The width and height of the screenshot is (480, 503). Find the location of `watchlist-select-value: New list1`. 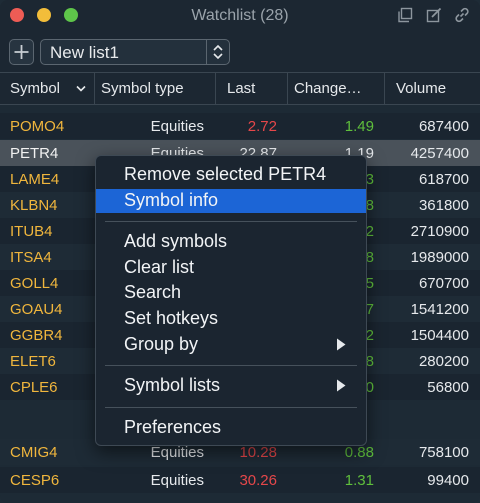

watchlist-select-value: New list1 is located at coordinates (84, 52).